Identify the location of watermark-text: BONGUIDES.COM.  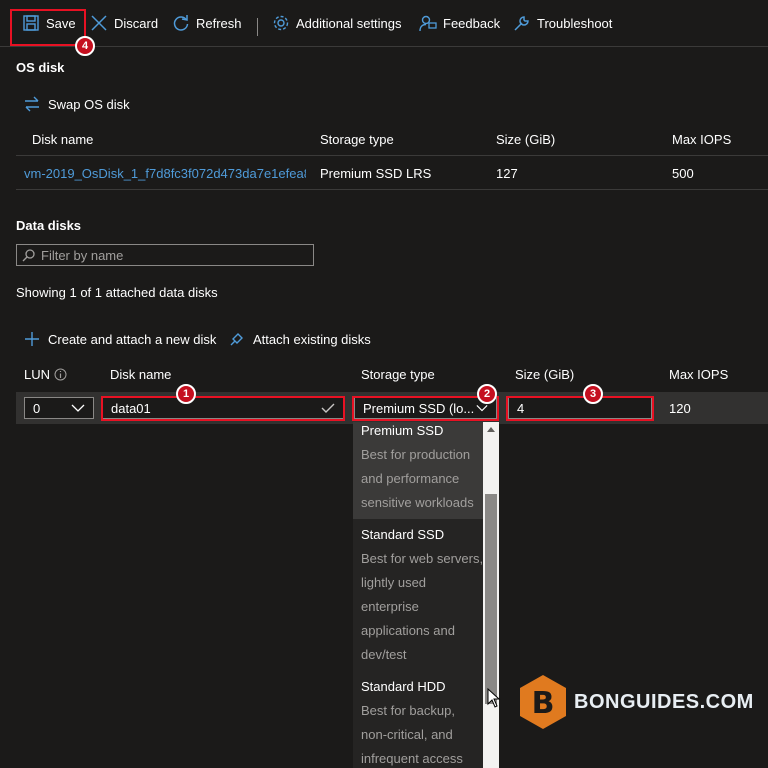
(664, 701).